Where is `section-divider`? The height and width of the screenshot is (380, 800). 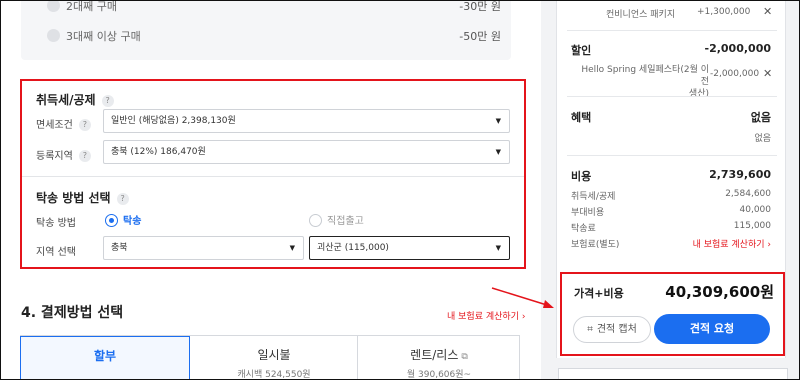
section-divider is located at coordinates (273, 176).